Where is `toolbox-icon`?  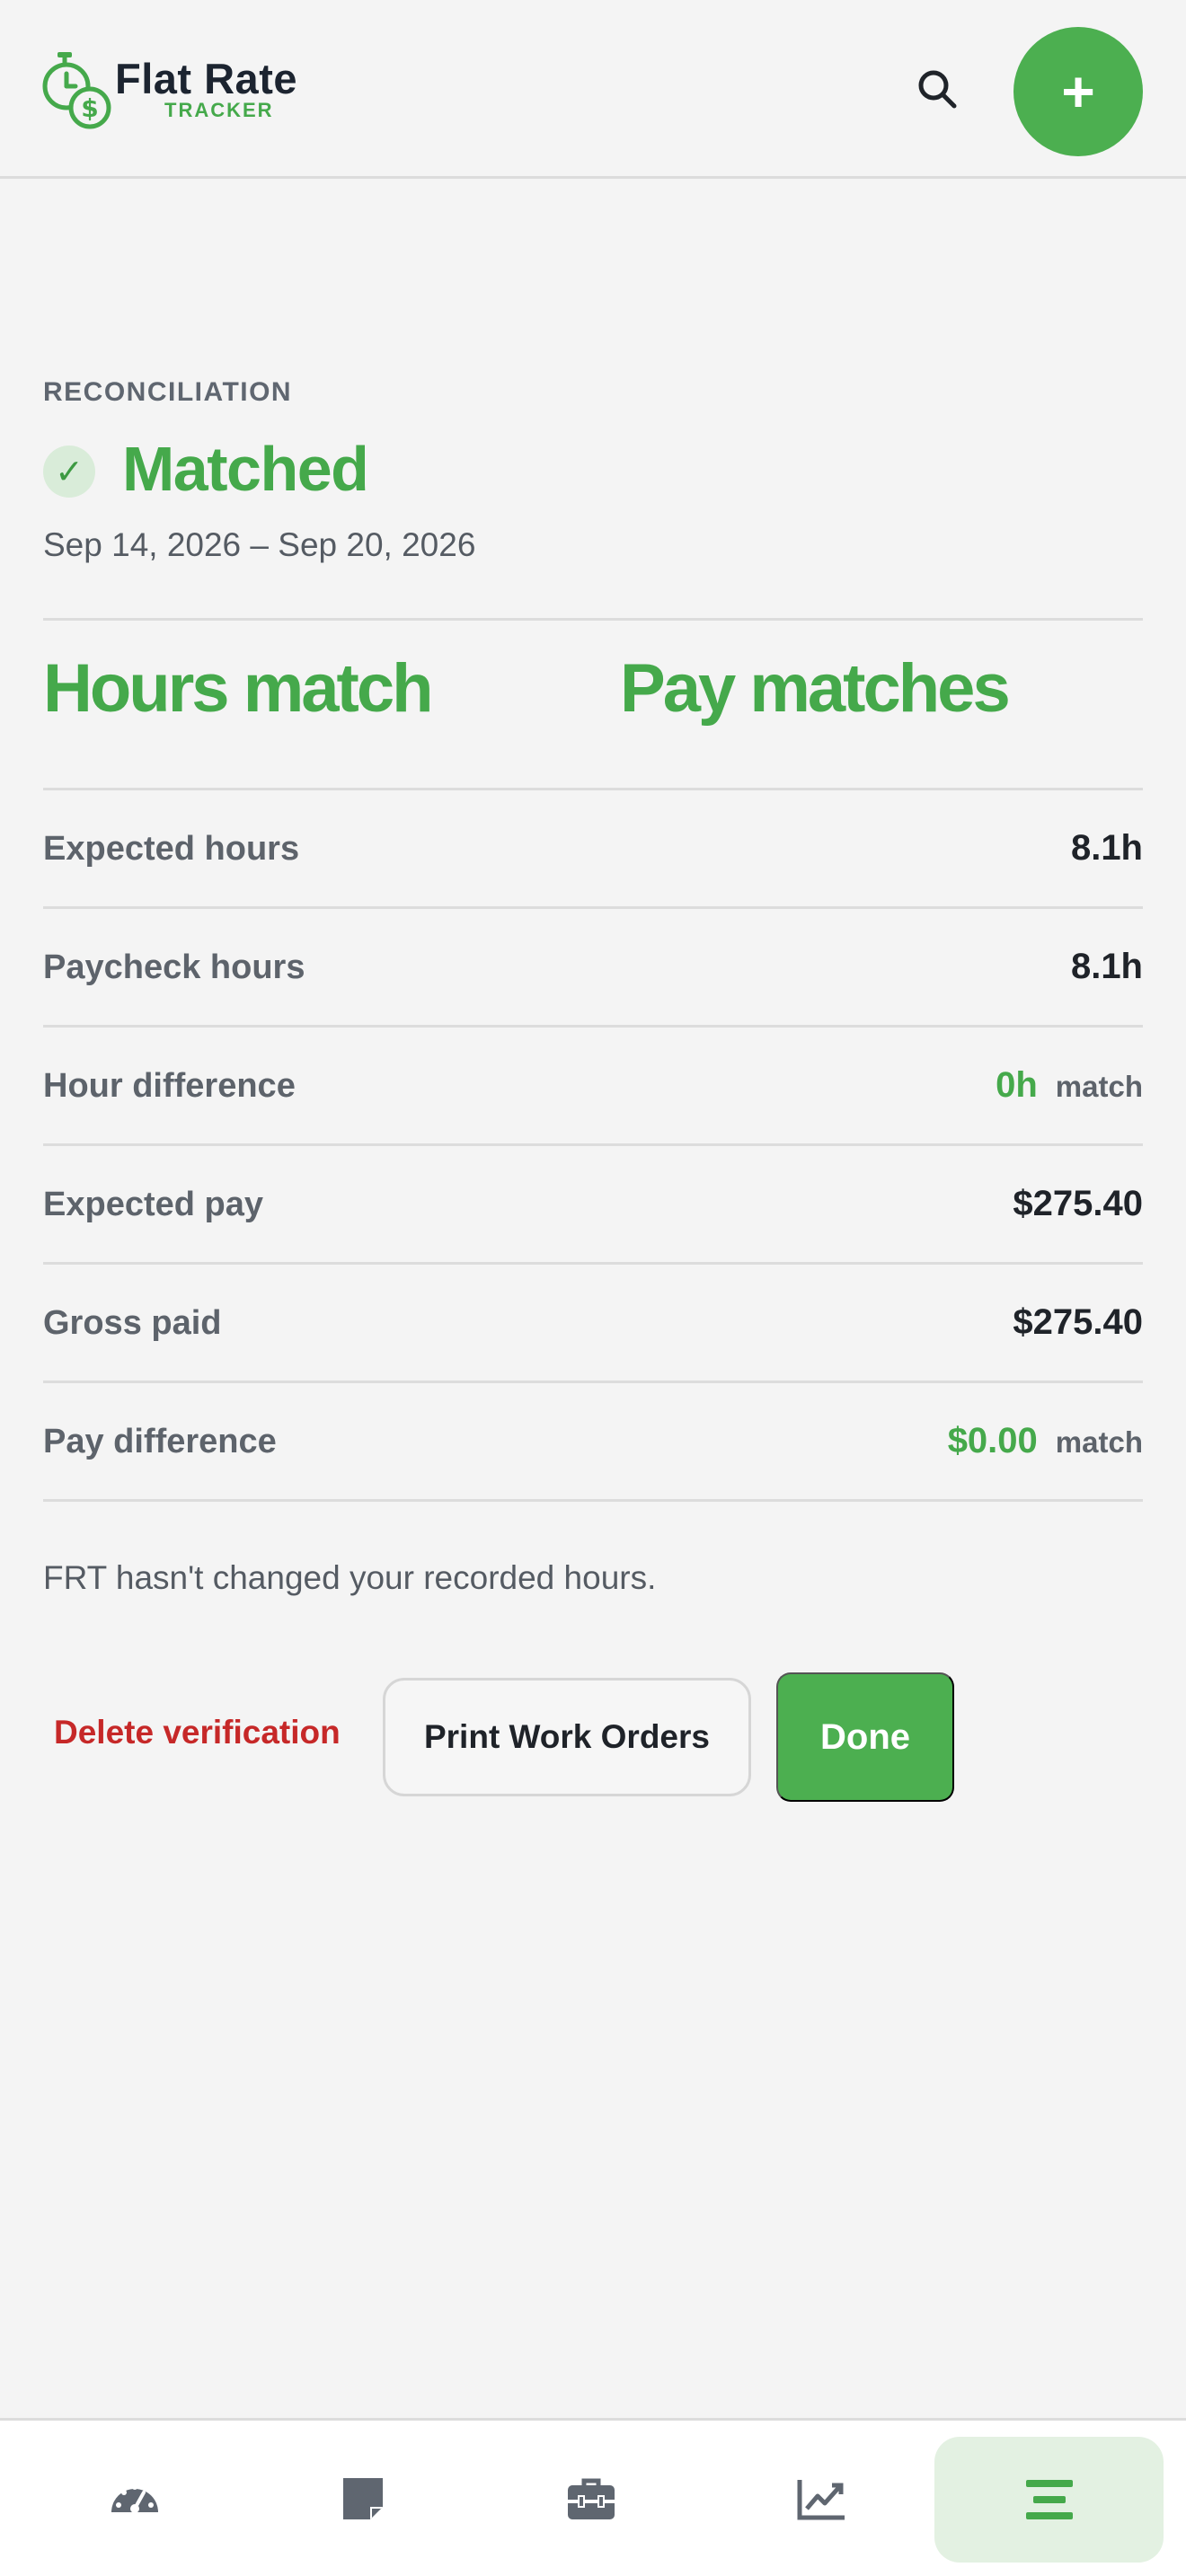
toolbox-icon is located at coordinates (591, 2498).